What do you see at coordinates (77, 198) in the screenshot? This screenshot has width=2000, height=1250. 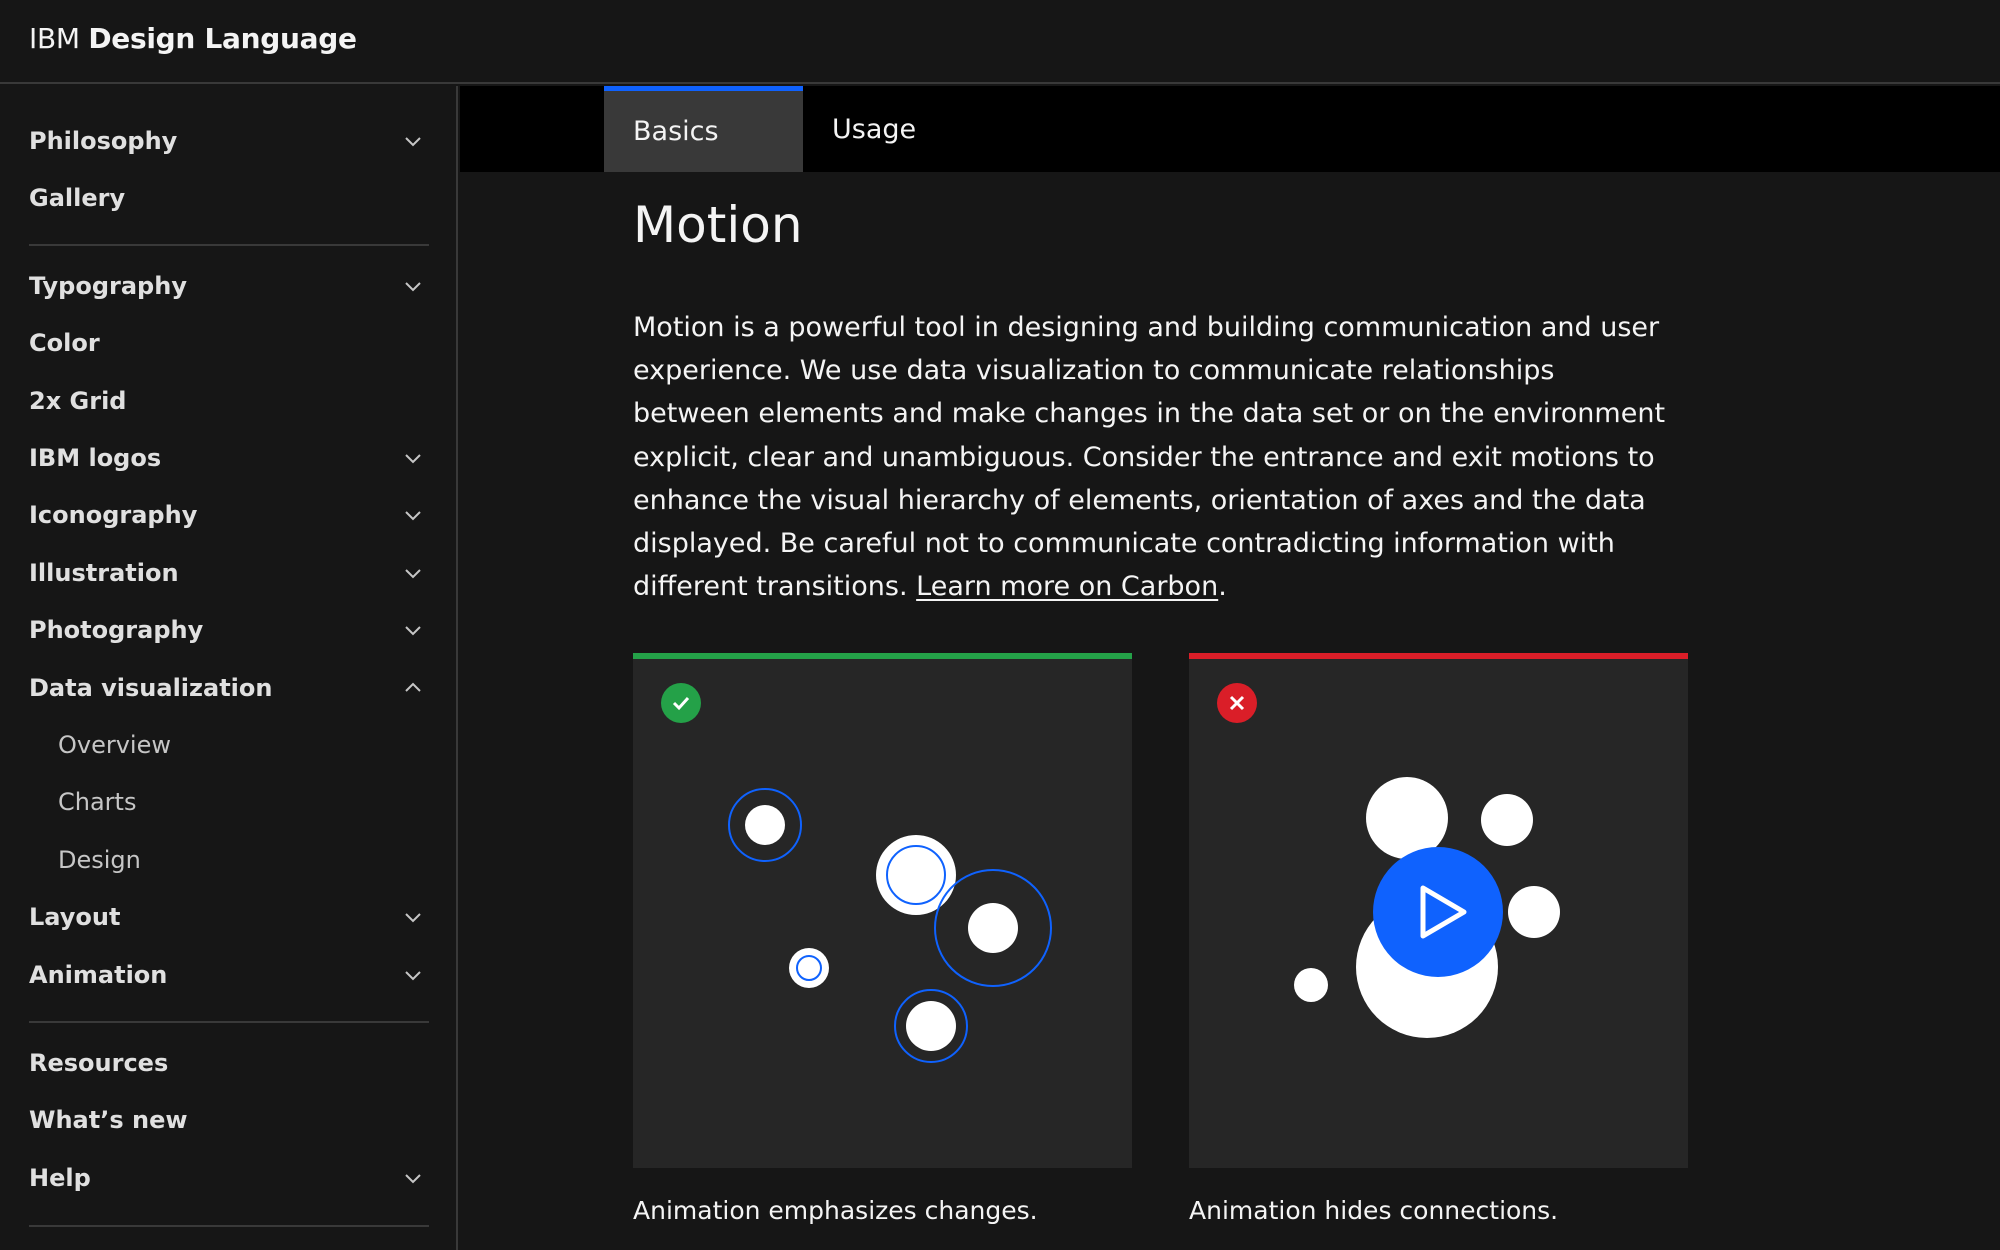 I see `sidebar-item-label: Gallery` at bounding box center [77, 198].